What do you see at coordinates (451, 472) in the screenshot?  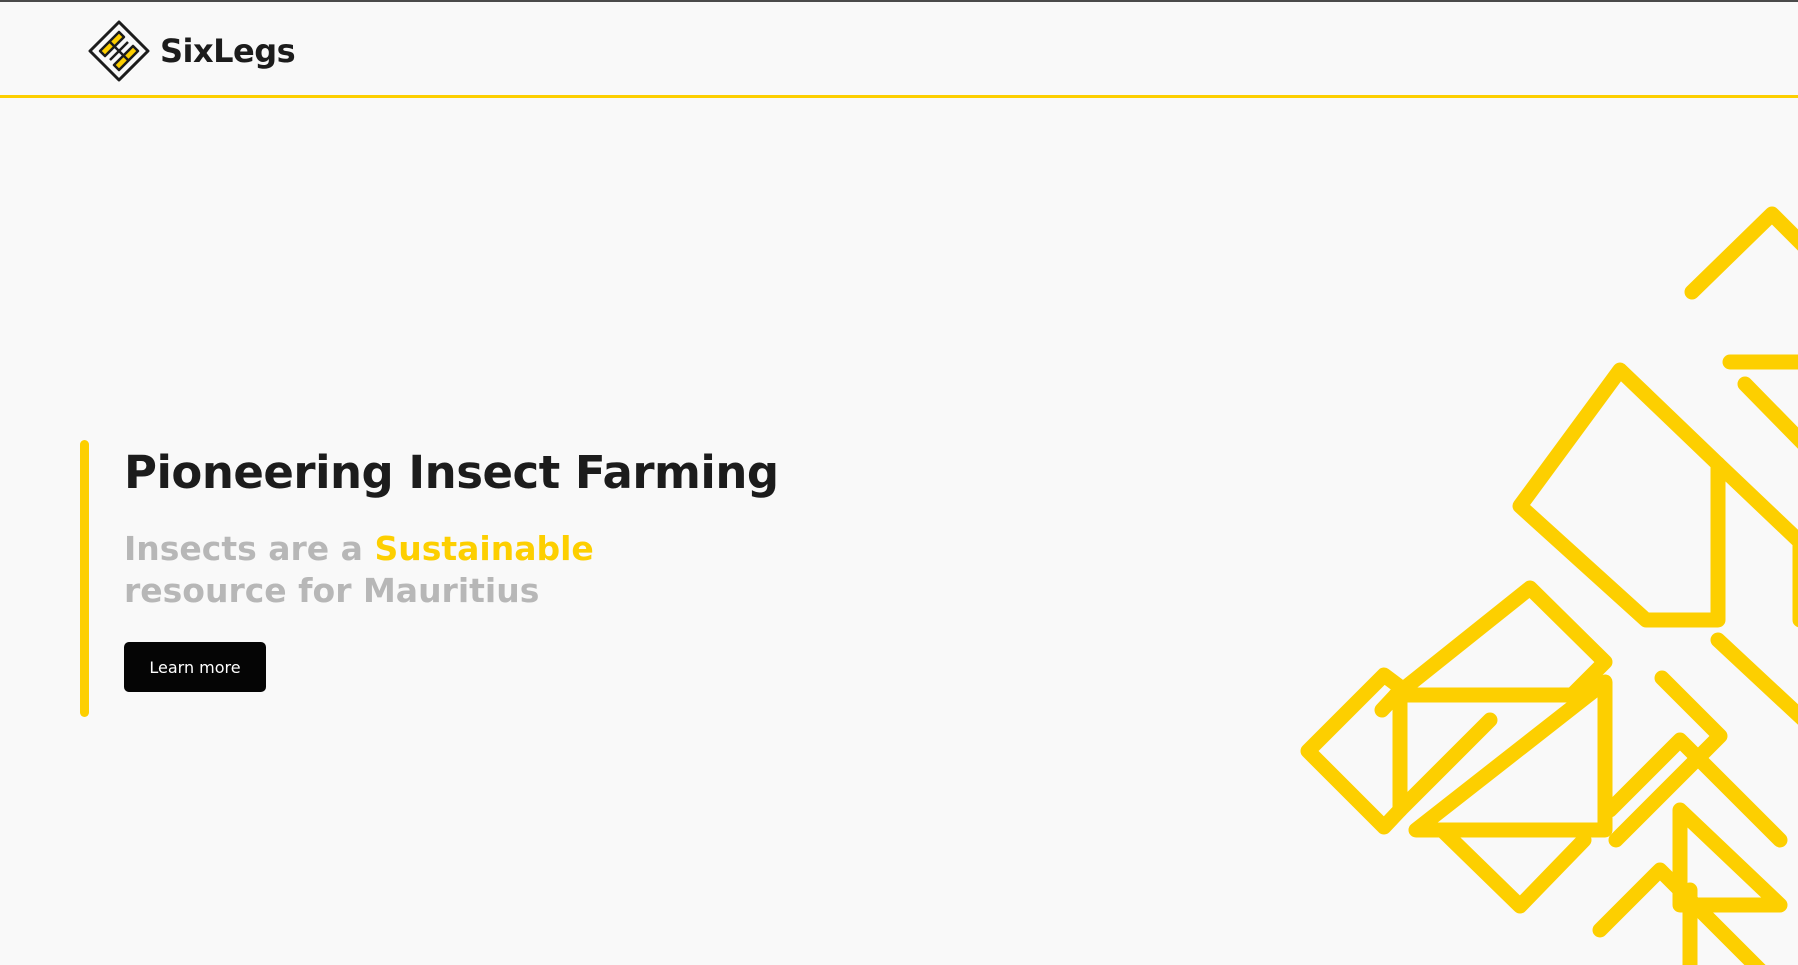 I see `hero-title: Pioneering Insect Farming` at bounding box center [451, 472].